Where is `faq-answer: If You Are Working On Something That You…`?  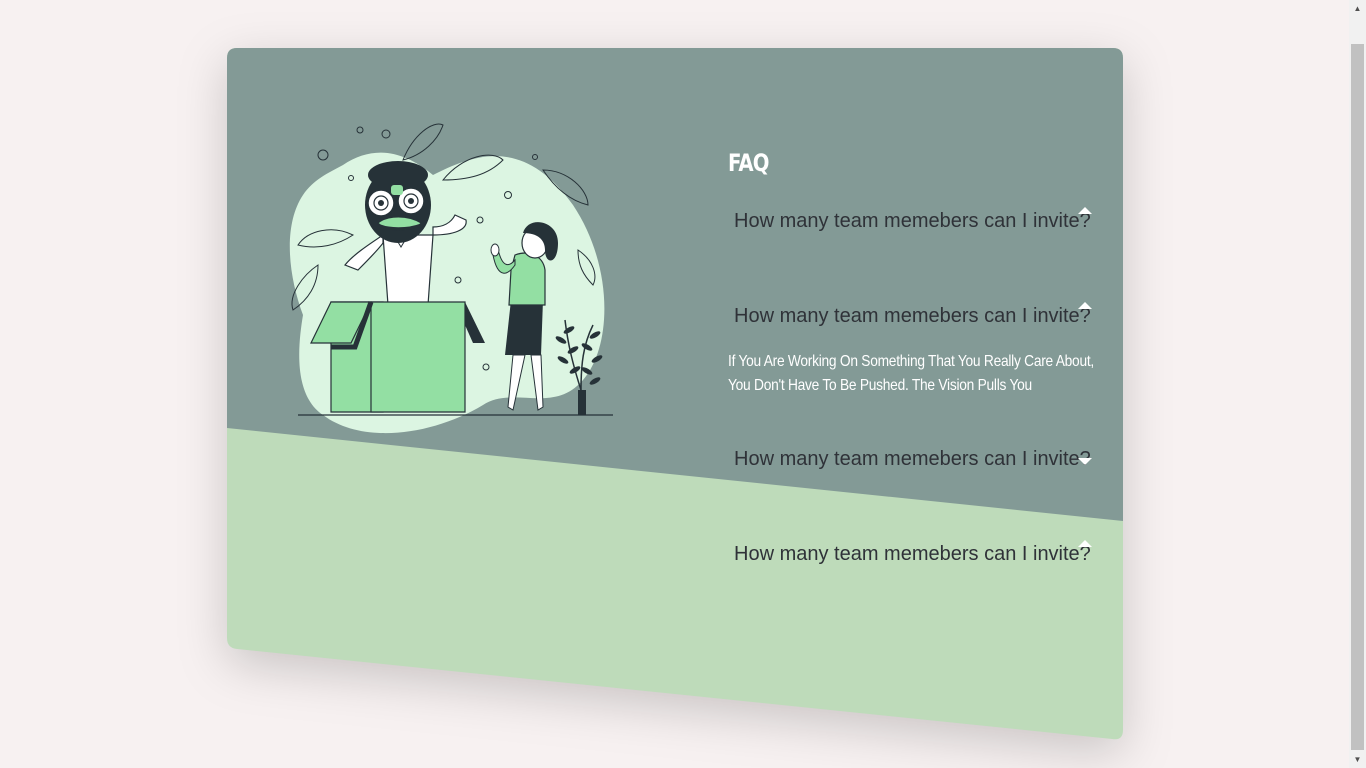
faq-answer: If You Are Working On Something That You… is located at coordinates (911, 373).